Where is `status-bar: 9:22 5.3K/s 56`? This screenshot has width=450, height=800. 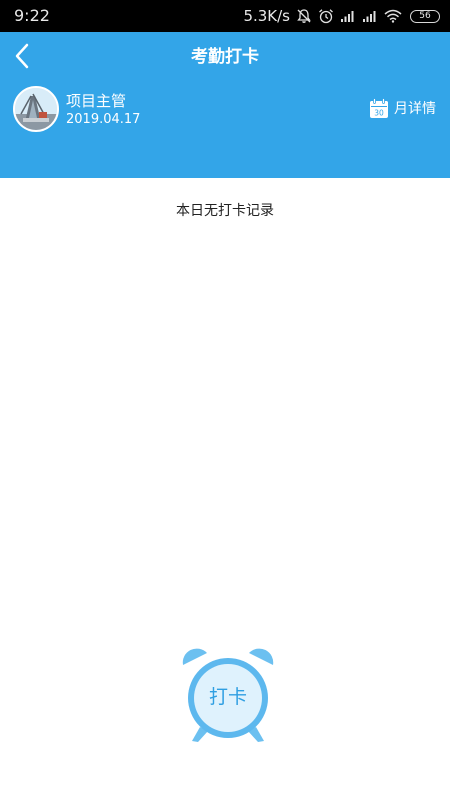
status-bar: 9:22 5.3K/s 56 is located at coordinates (225, 16).